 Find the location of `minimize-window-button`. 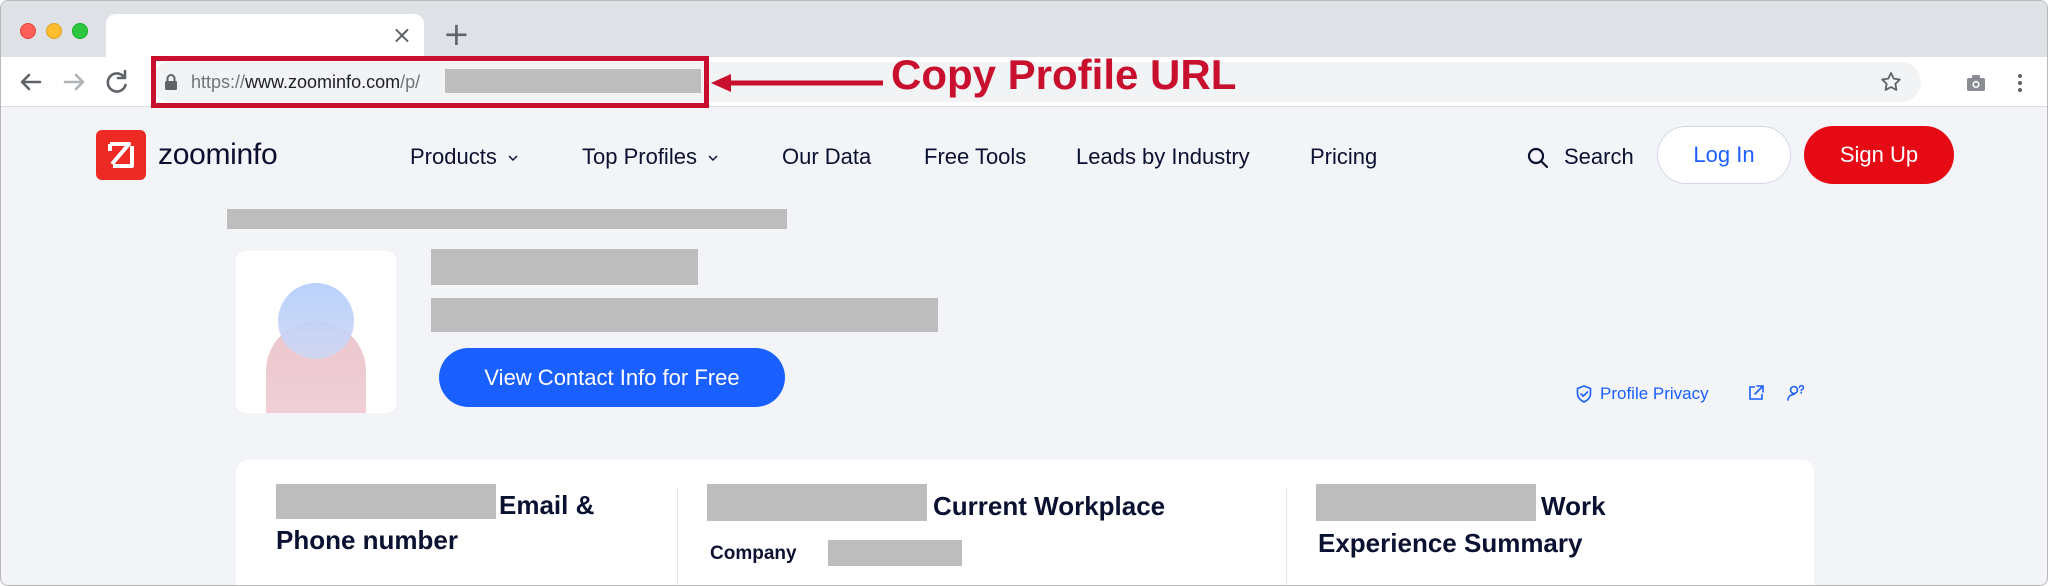

minimize-window-button is located at coordinates (54, 31).